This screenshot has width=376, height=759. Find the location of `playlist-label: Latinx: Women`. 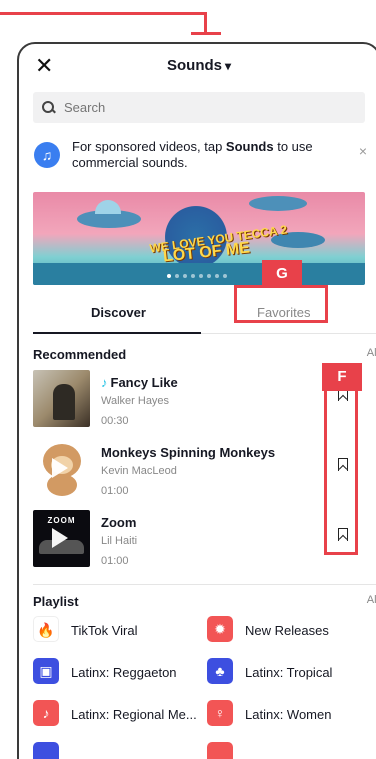

playlist-label: Latinx: Women is located at coordinates (288, 714).